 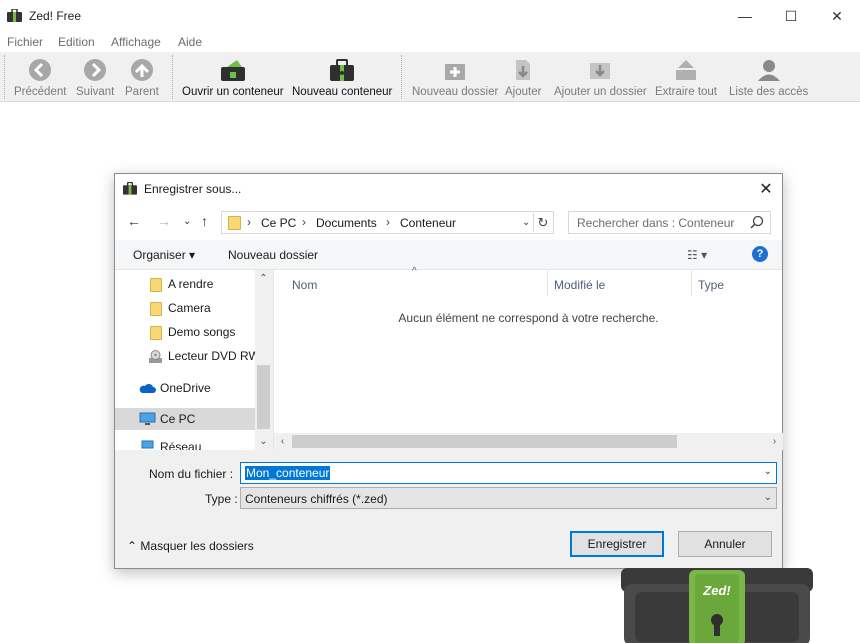 I want to click on close-button: ✕, so click(x=837, y=16).